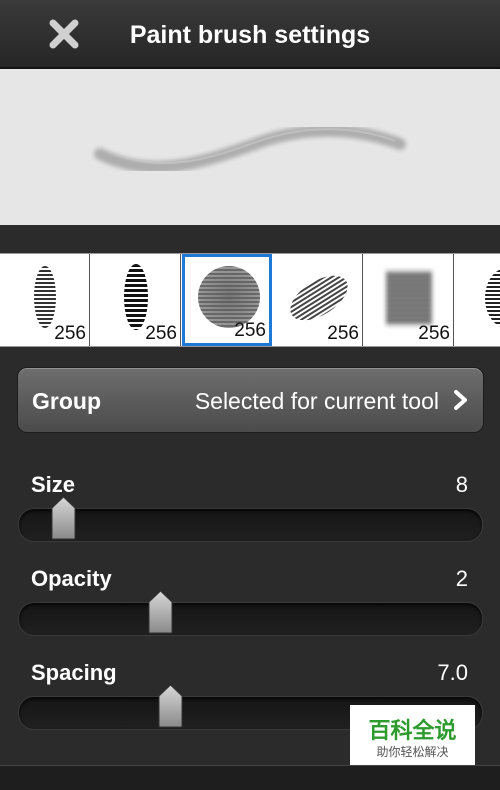  What do you see at coordinates (477, 300) in the screenshot?
I see `brush-item` at bounding box center [477, 300].